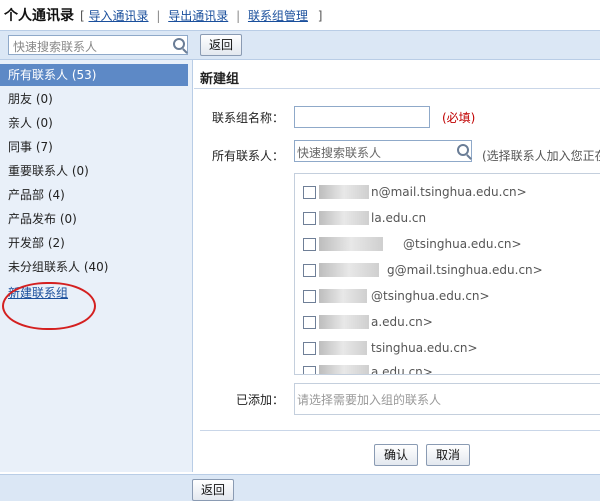 The width and height of the screenshot is (600, 501). What do you see at coordinates (300, 45) in the screenshot?
I see `top-toolbar: 快速搜索联系人 返回` at bounding box center [300, 45].